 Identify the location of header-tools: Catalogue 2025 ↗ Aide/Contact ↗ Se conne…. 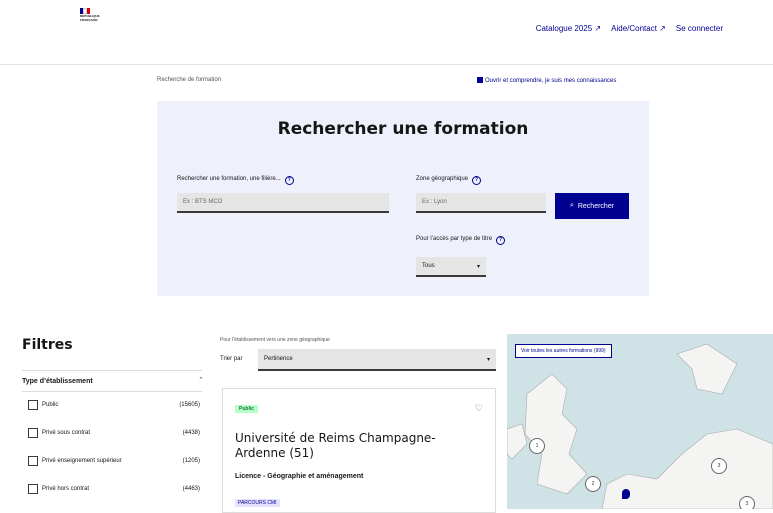
(629, 28).